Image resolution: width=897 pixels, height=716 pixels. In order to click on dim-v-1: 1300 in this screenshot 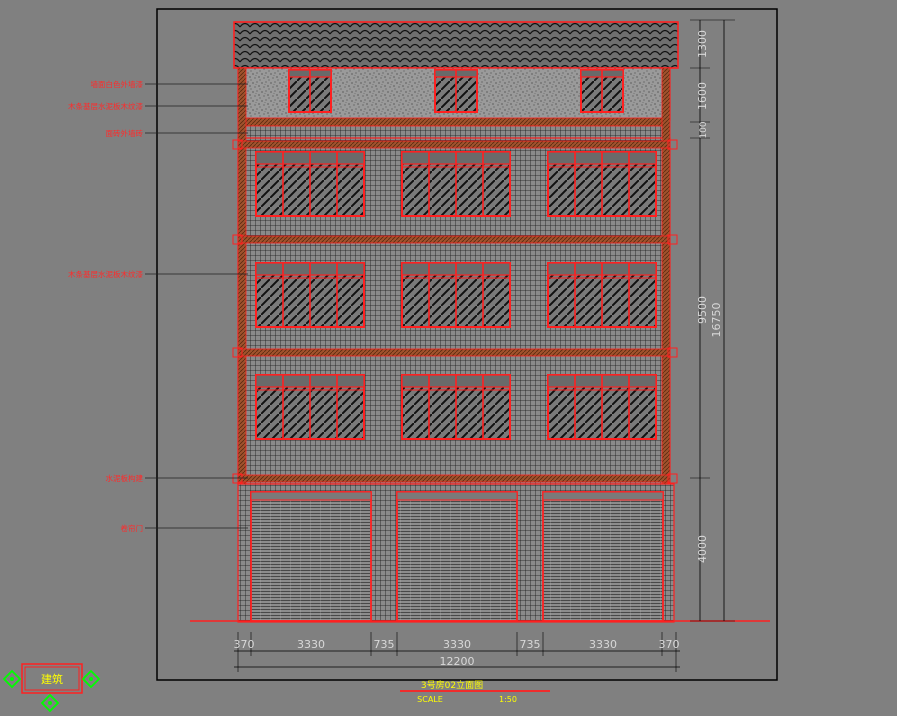, I will do `click(702, 44)`.